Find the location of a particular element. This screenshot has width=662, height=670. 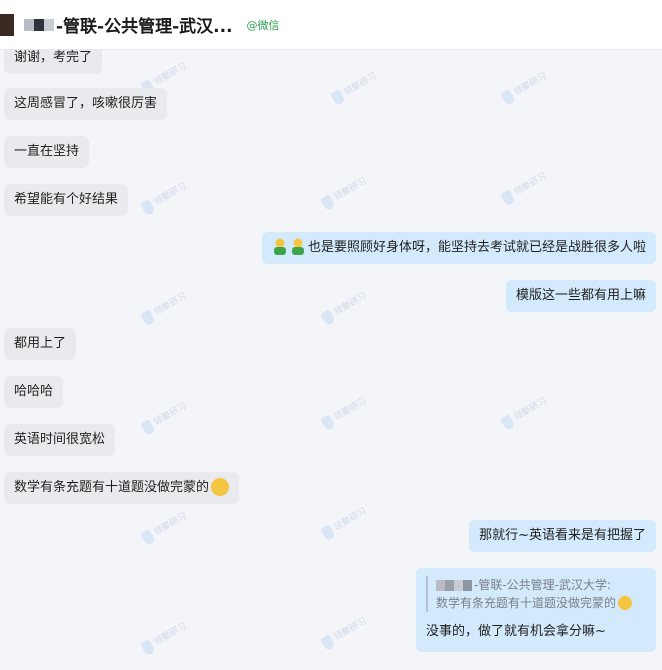

message-bubble: 哈哈哈 is located at coordinates (34, 392).